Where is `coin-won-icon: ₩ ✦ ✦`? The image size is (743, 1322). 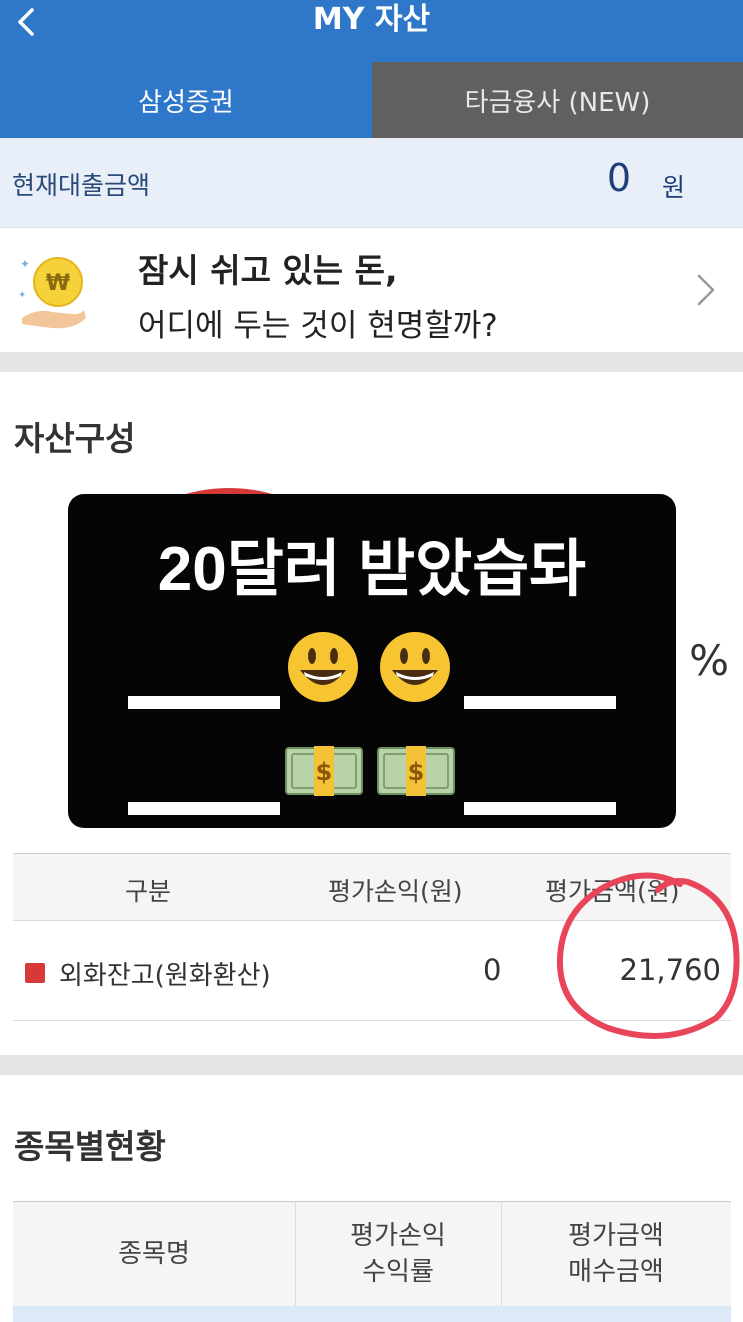 coin-won-icon: ₩ ✦ ✦ is located at coordinates (52, 293).